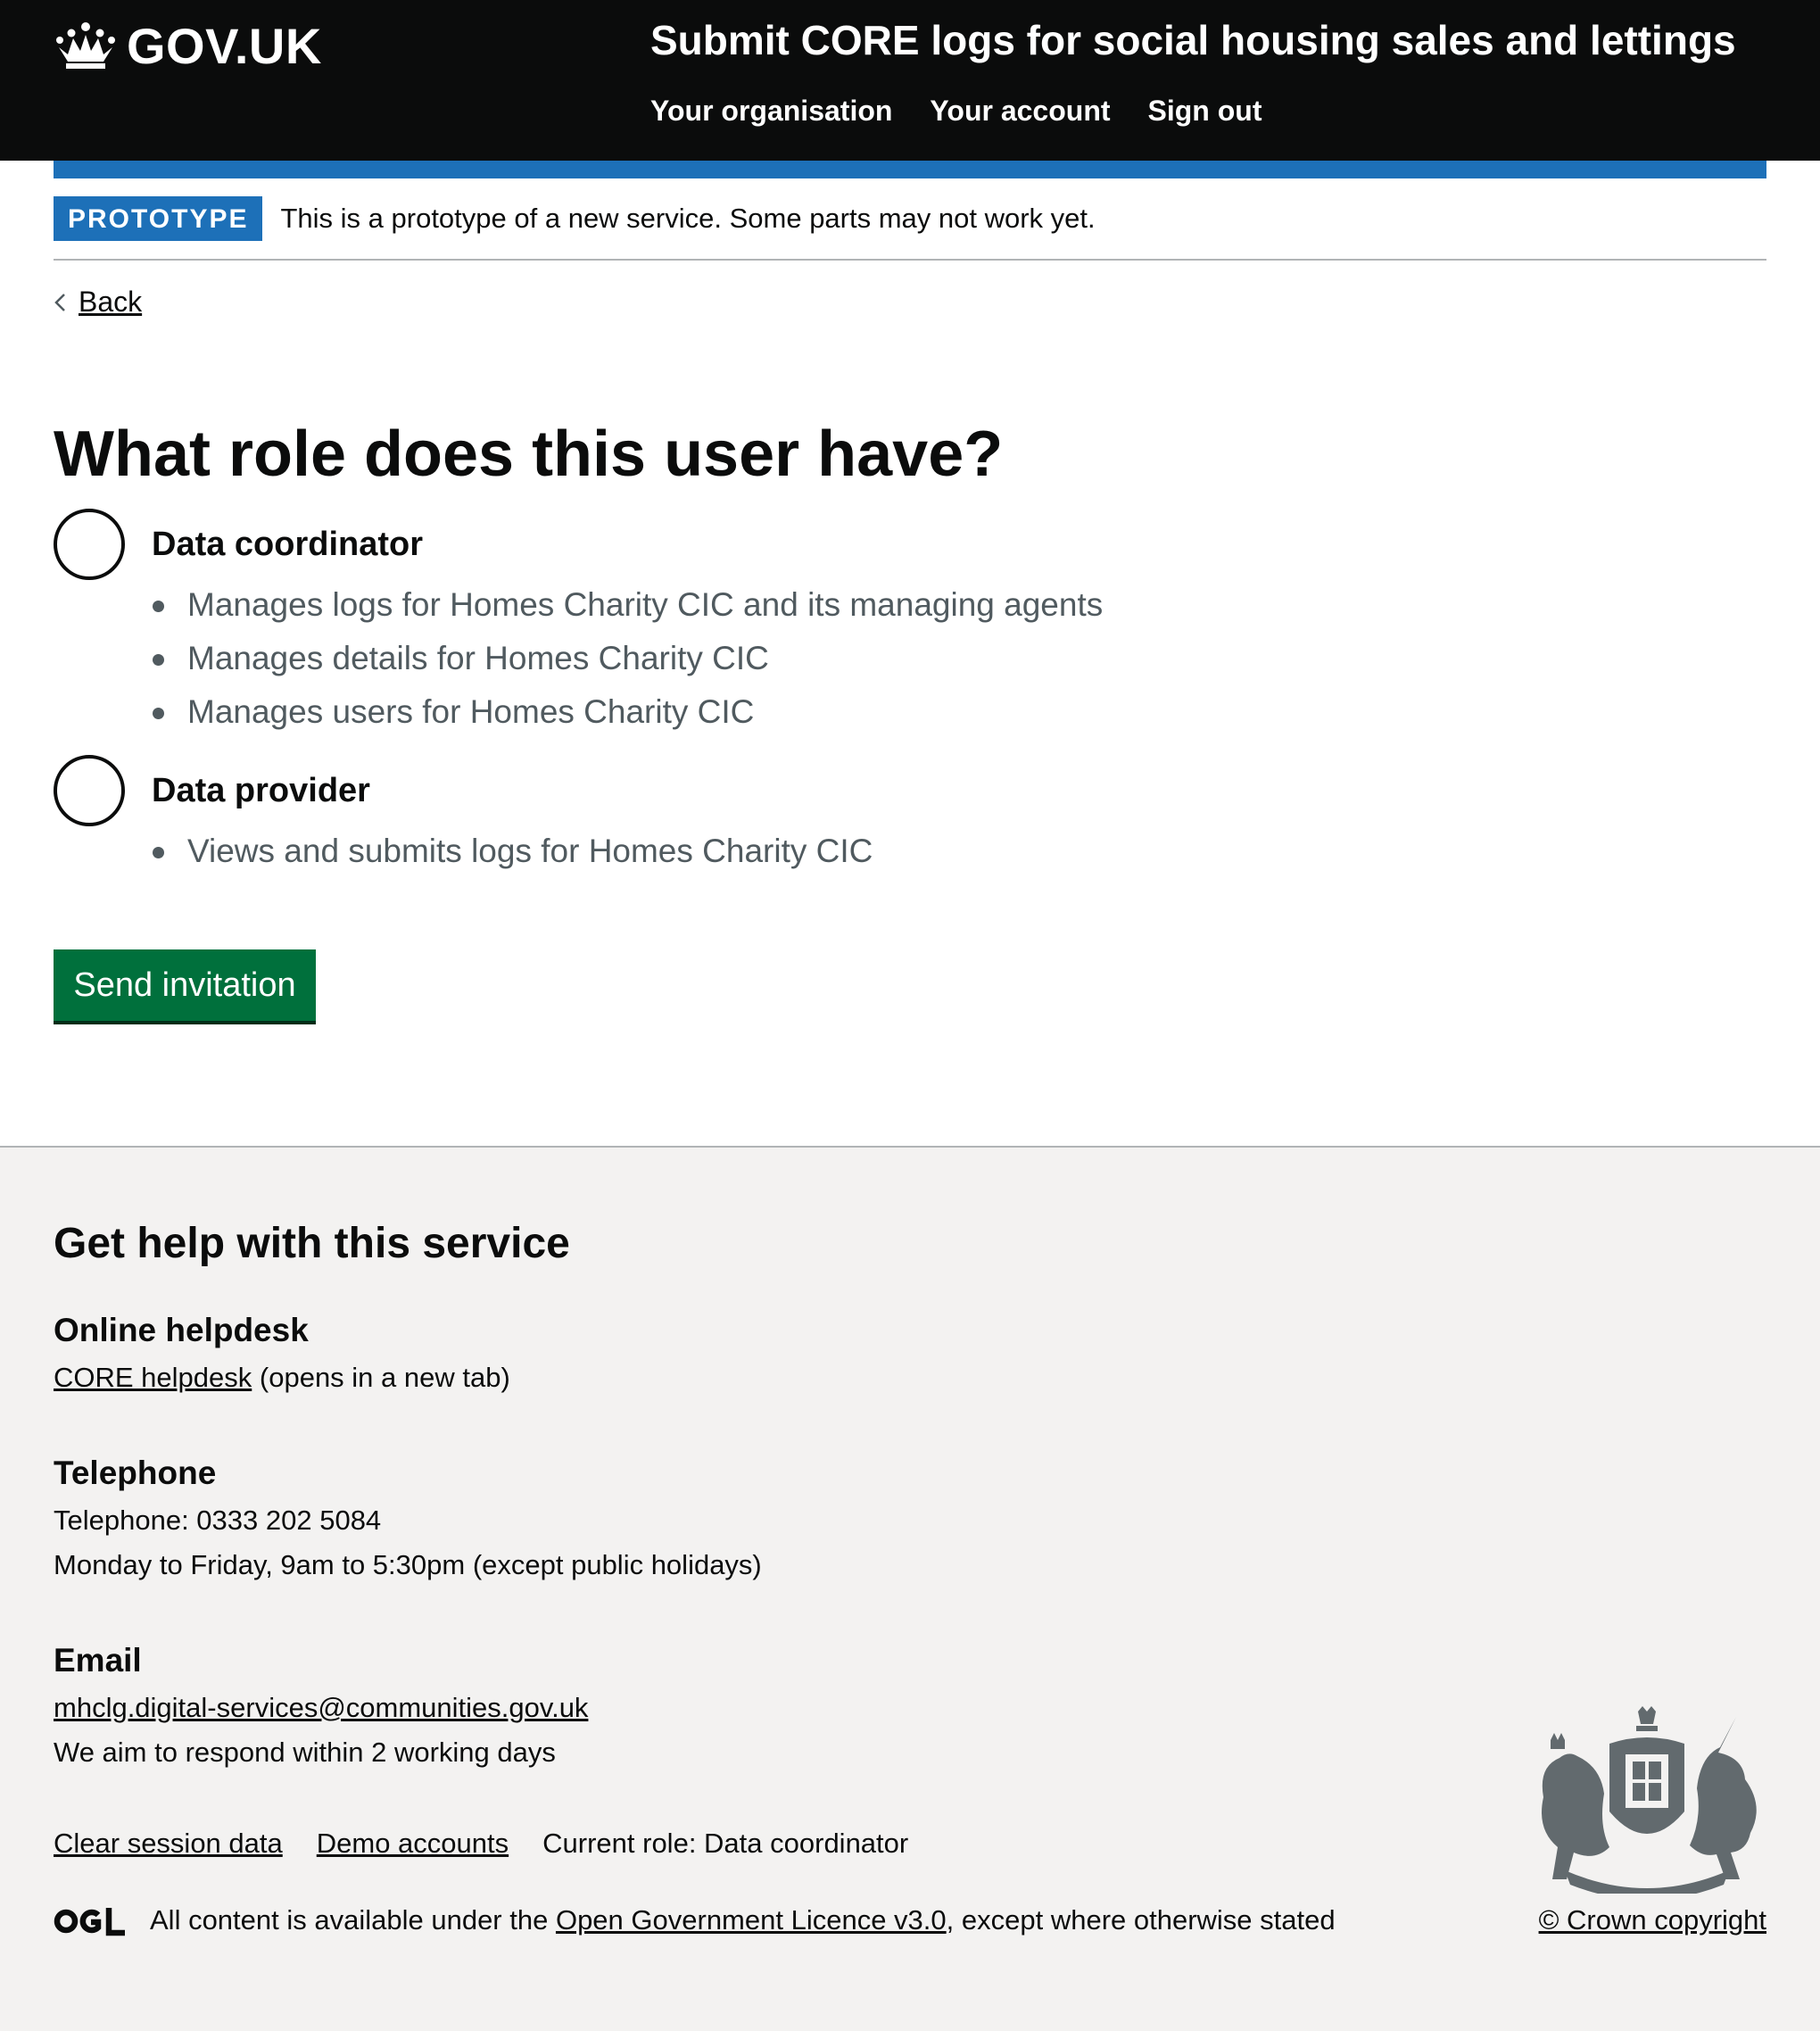 The image size is (1820, 2031). I want to click on radio-button-data-provider, so click(89, 790).